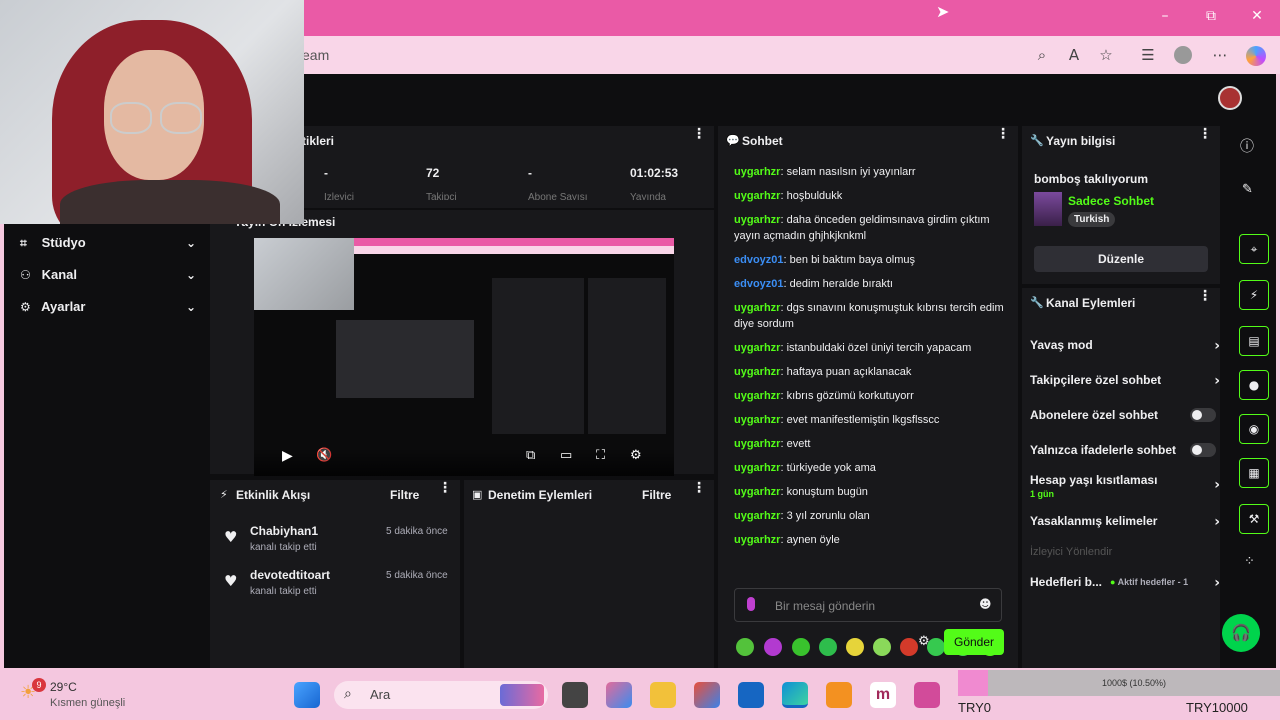 The width and height of the screenshot is (1280, 720). Describe the element at coordinates (883, 695) in the screenshot. I see `app-m-icon: m` at that location.